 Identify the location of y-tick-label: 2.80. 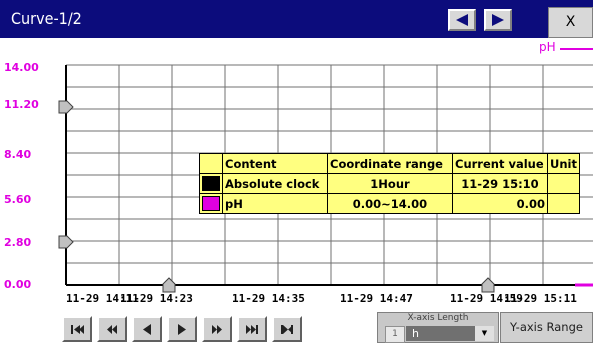
(18, 242).